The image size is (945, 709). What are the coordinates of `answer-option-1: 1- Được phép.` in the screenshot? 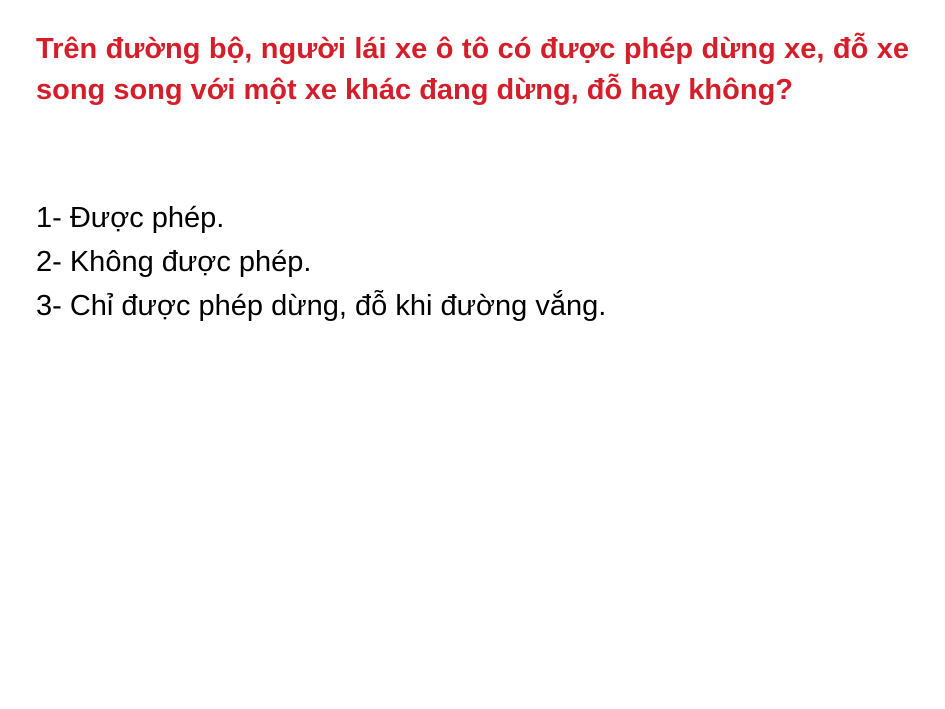 It's located at (472, 218).